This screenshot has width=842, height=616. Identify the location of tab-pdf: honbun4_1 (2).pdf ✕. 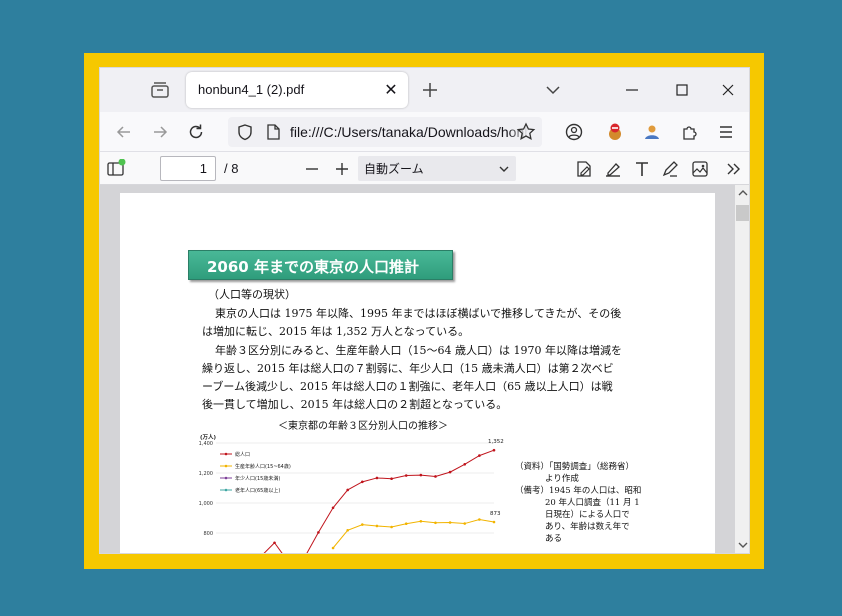
(297, 90).